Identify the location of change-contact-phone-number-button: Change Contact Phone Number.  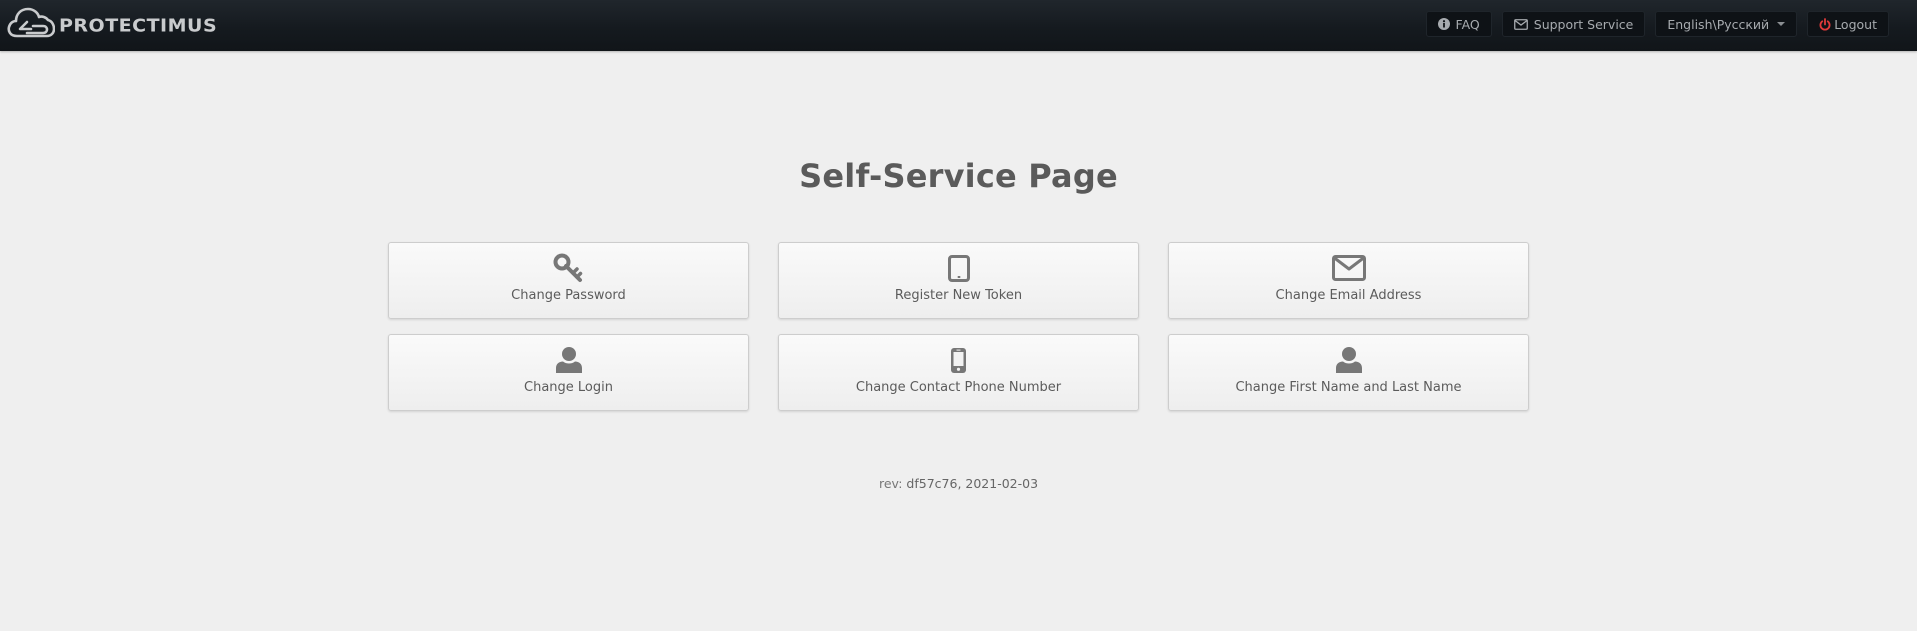
(958, 372).